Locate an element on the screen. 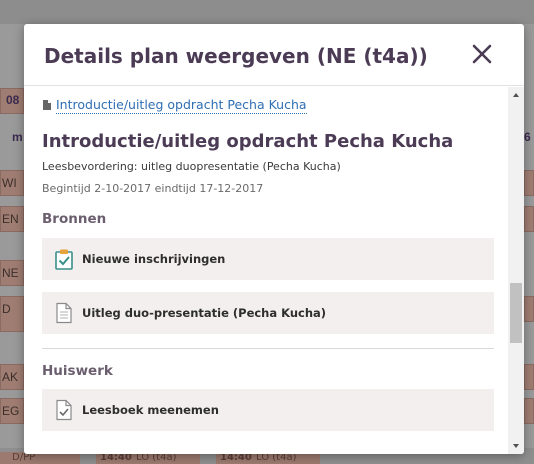  scroll-up-arrow is located at coordinates (516, 95).